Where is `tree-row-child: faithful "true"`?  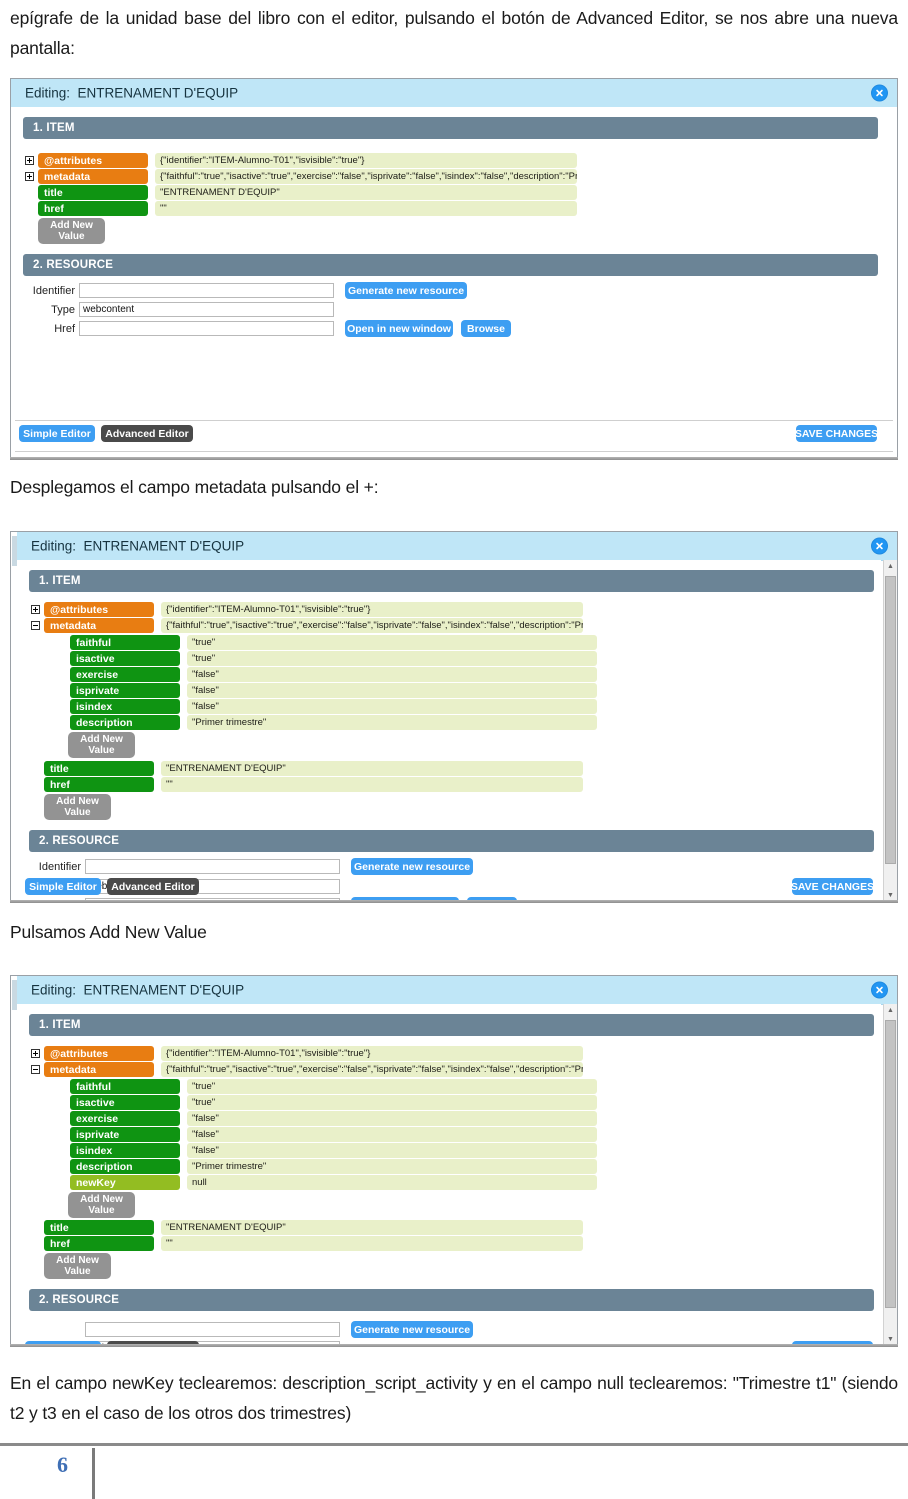
tree-row-child: faithful "true" is located at coordinates (446, 642).